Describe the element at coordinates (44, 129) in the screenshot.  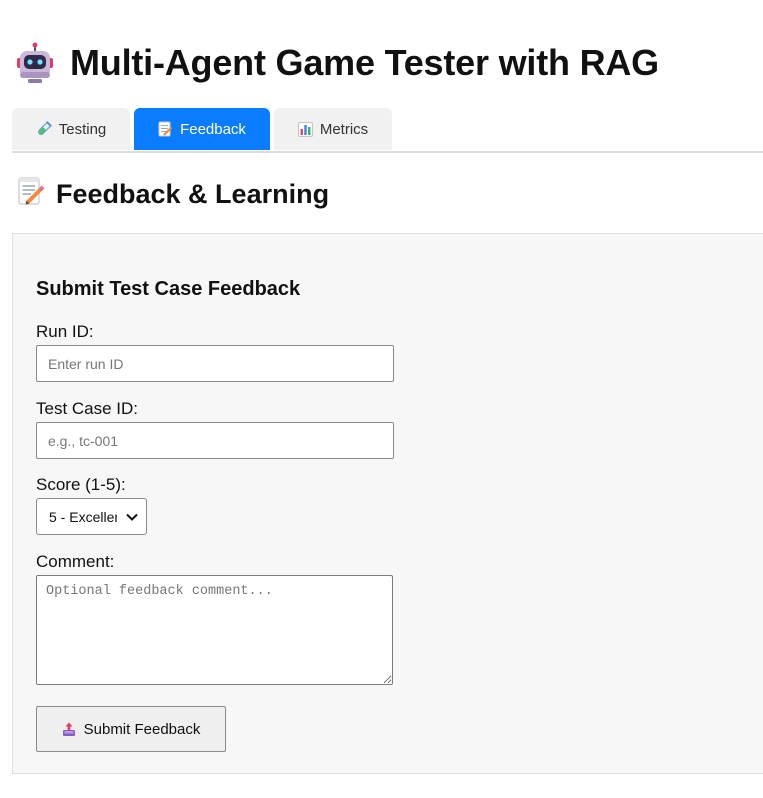
I see `test-tube-icon` at that location.